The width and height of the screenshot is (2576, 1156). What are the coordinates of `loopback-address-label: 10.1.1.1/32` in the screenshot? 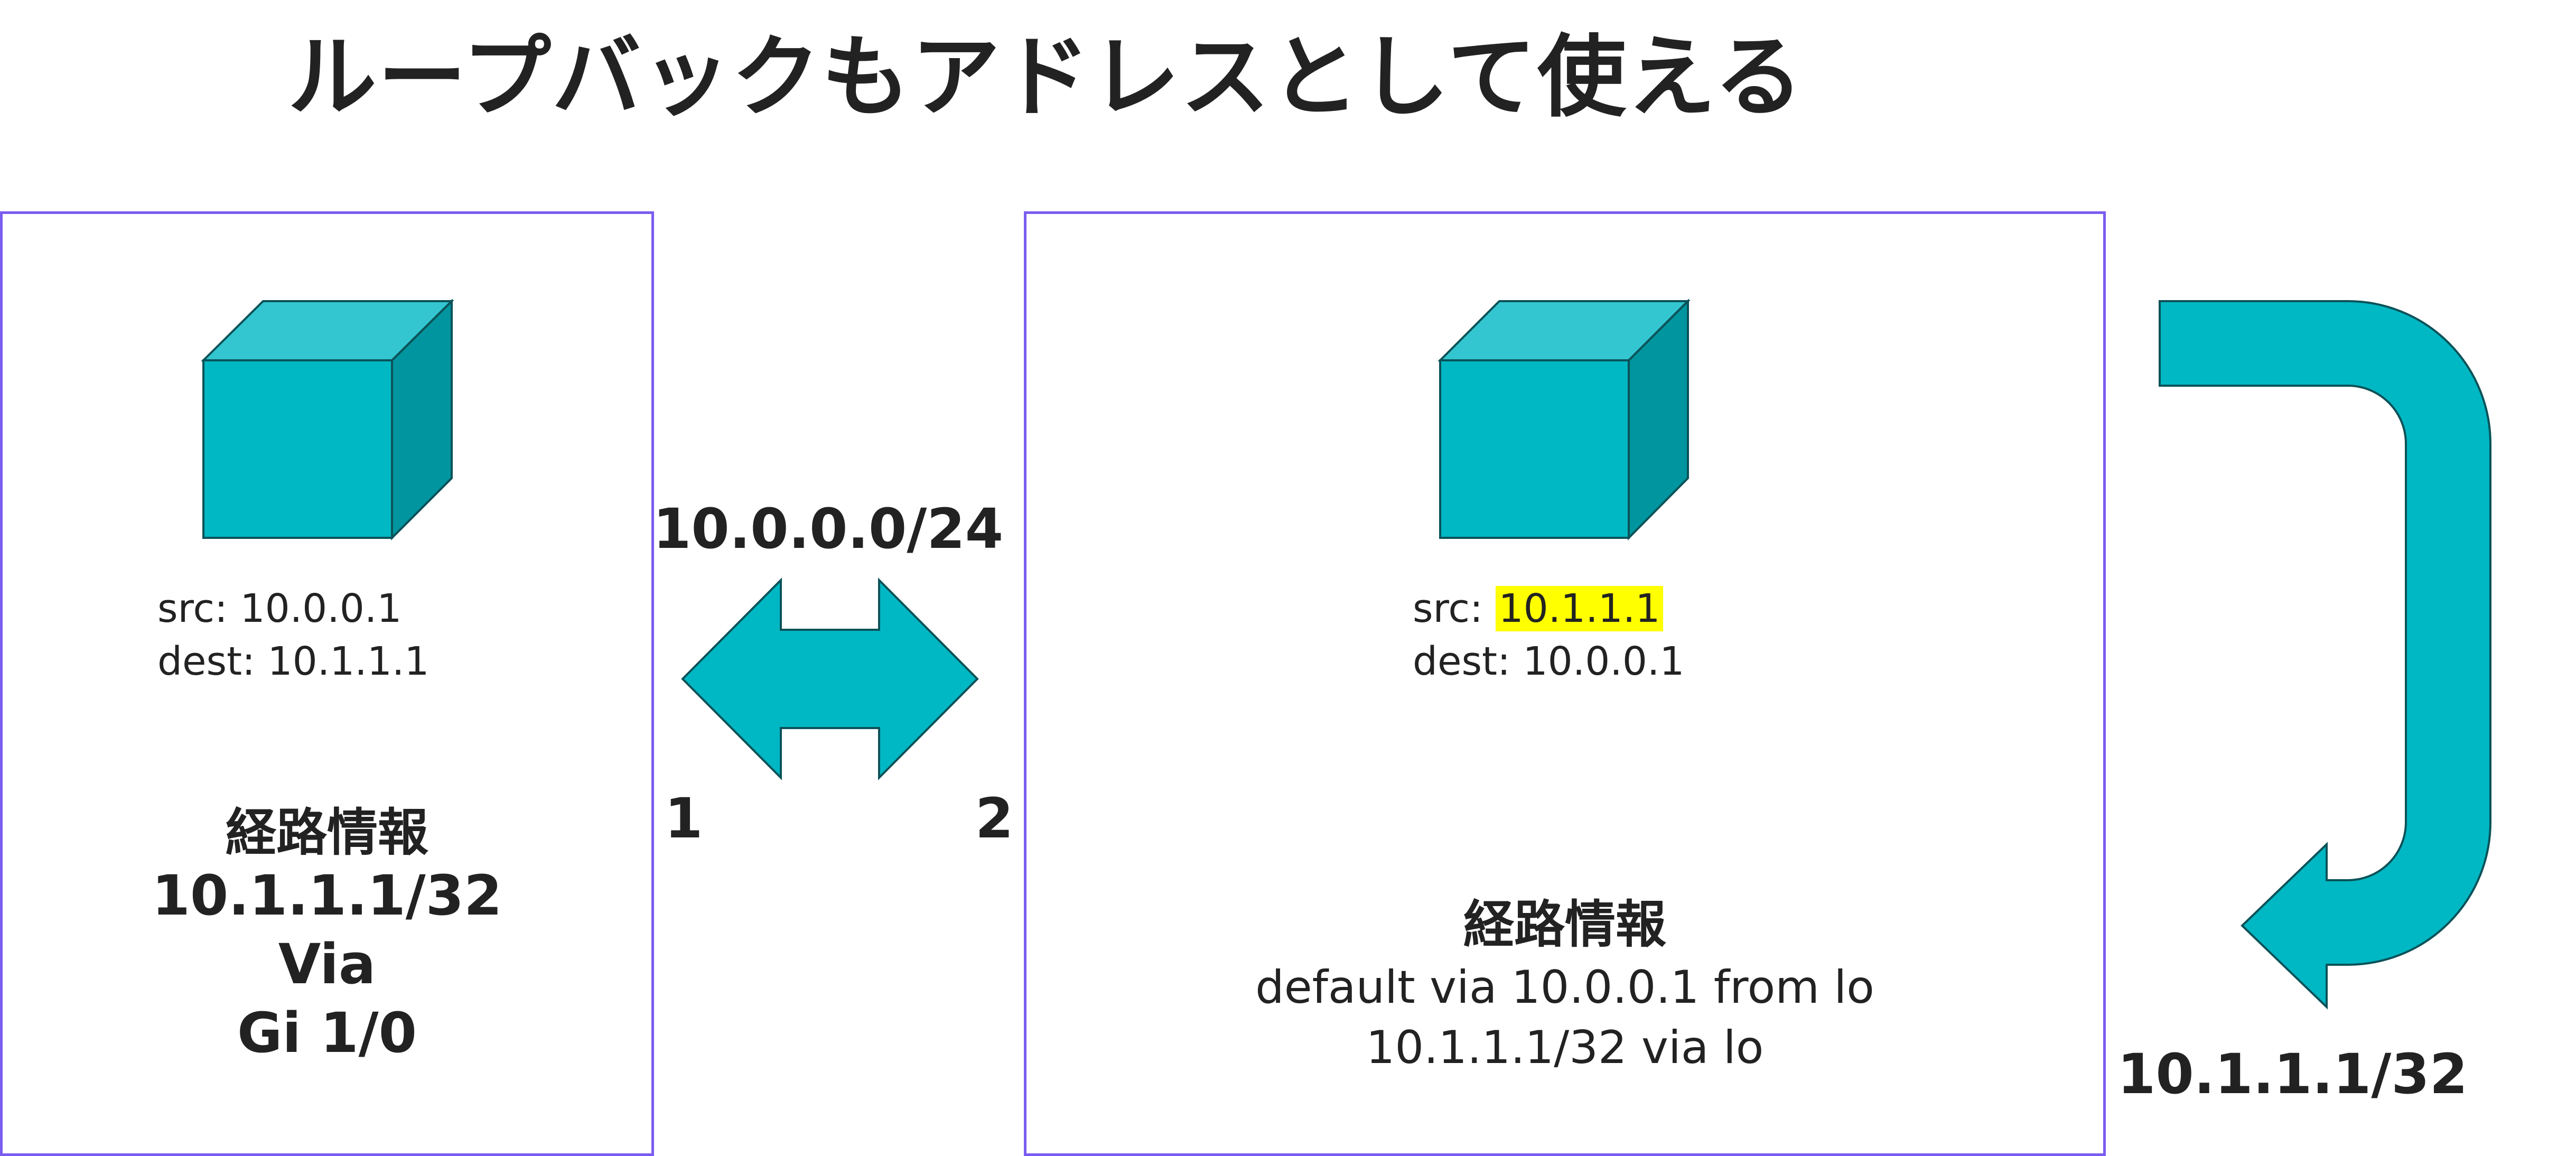 It's located at (2292, 1074).